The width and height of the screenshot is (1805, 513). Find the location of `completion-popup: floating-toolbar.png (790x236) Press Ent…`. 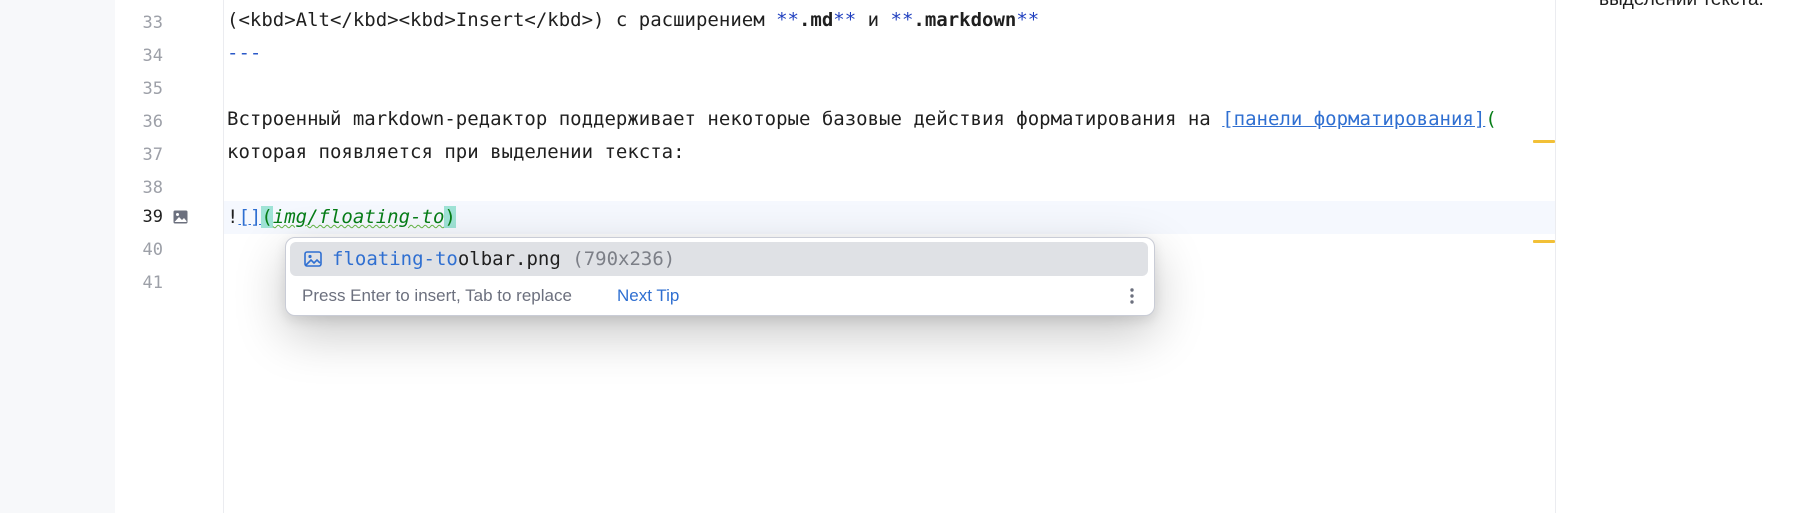

completion-popup: floating-toolbar.png (790x236) Press Ent… is located at coordinates (720, 276).